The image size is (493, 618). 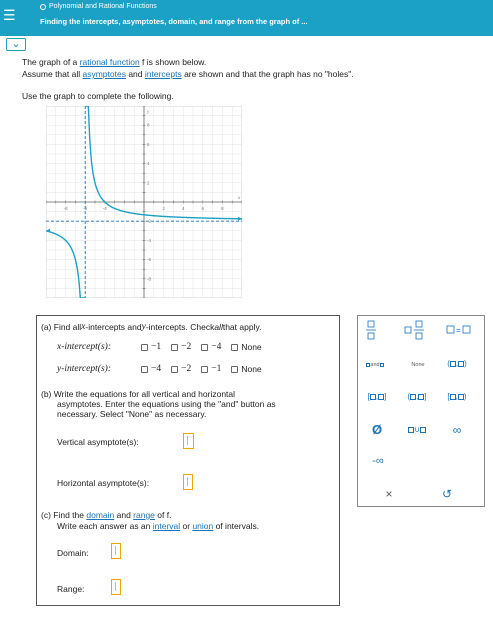 I want to click on part-b-line-3: necessary. Select "None" as necessary., so click(x=132, y=414).